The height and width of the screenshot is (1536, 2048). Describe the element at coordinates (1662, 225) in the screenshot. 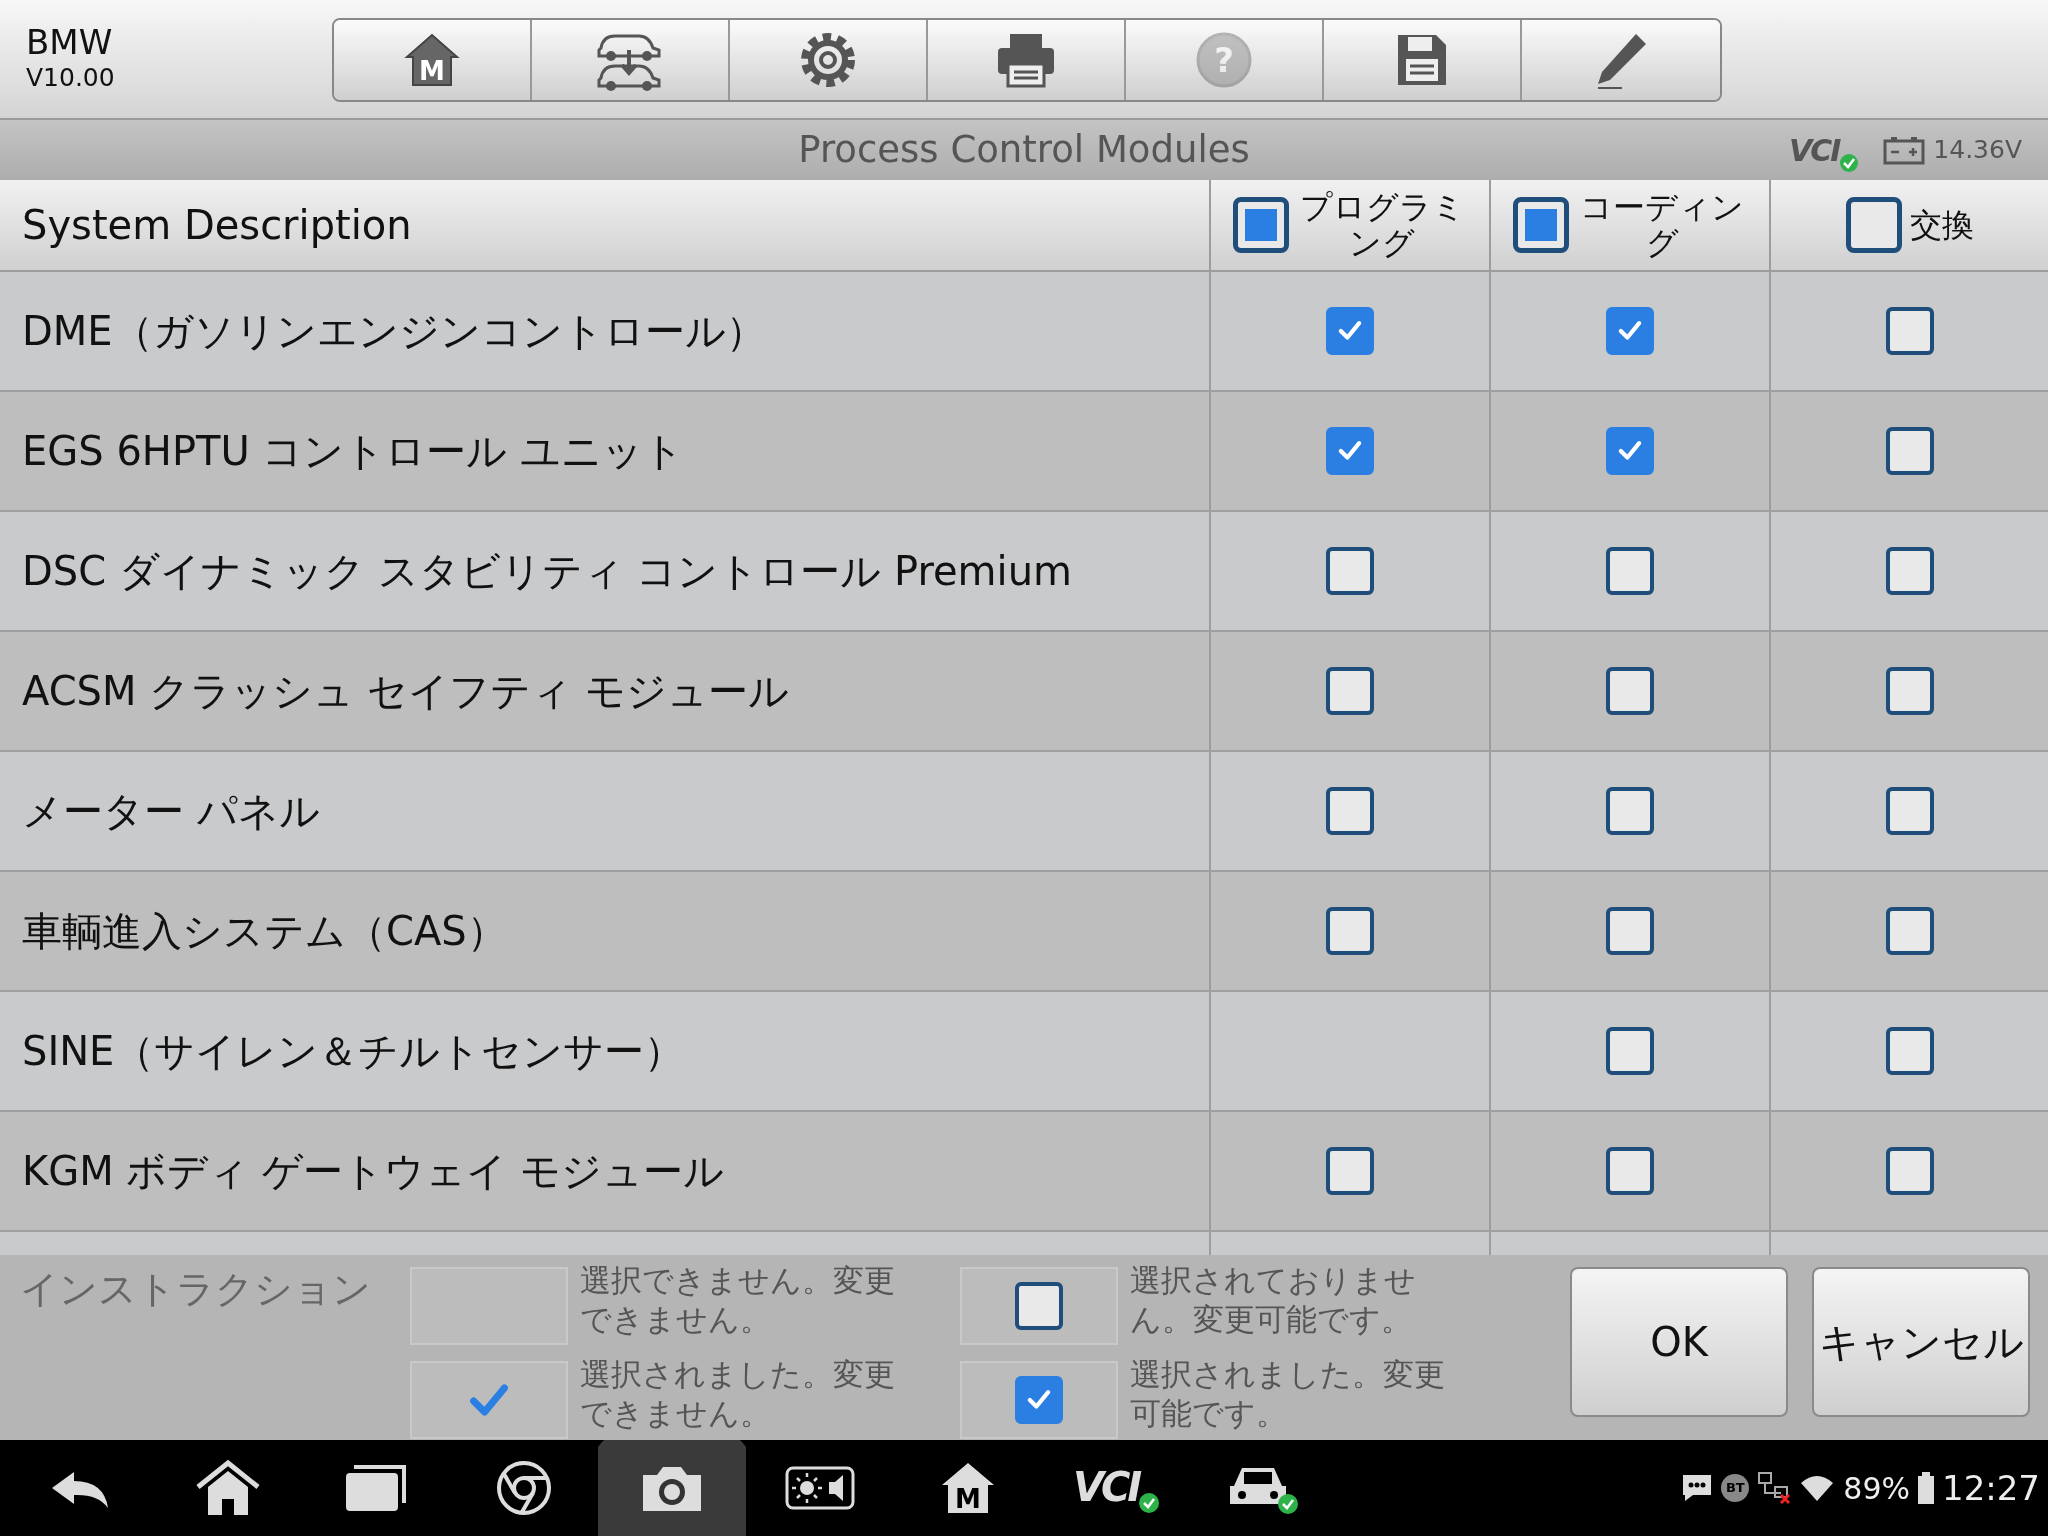

I see `column-header: コーディング` at that location.